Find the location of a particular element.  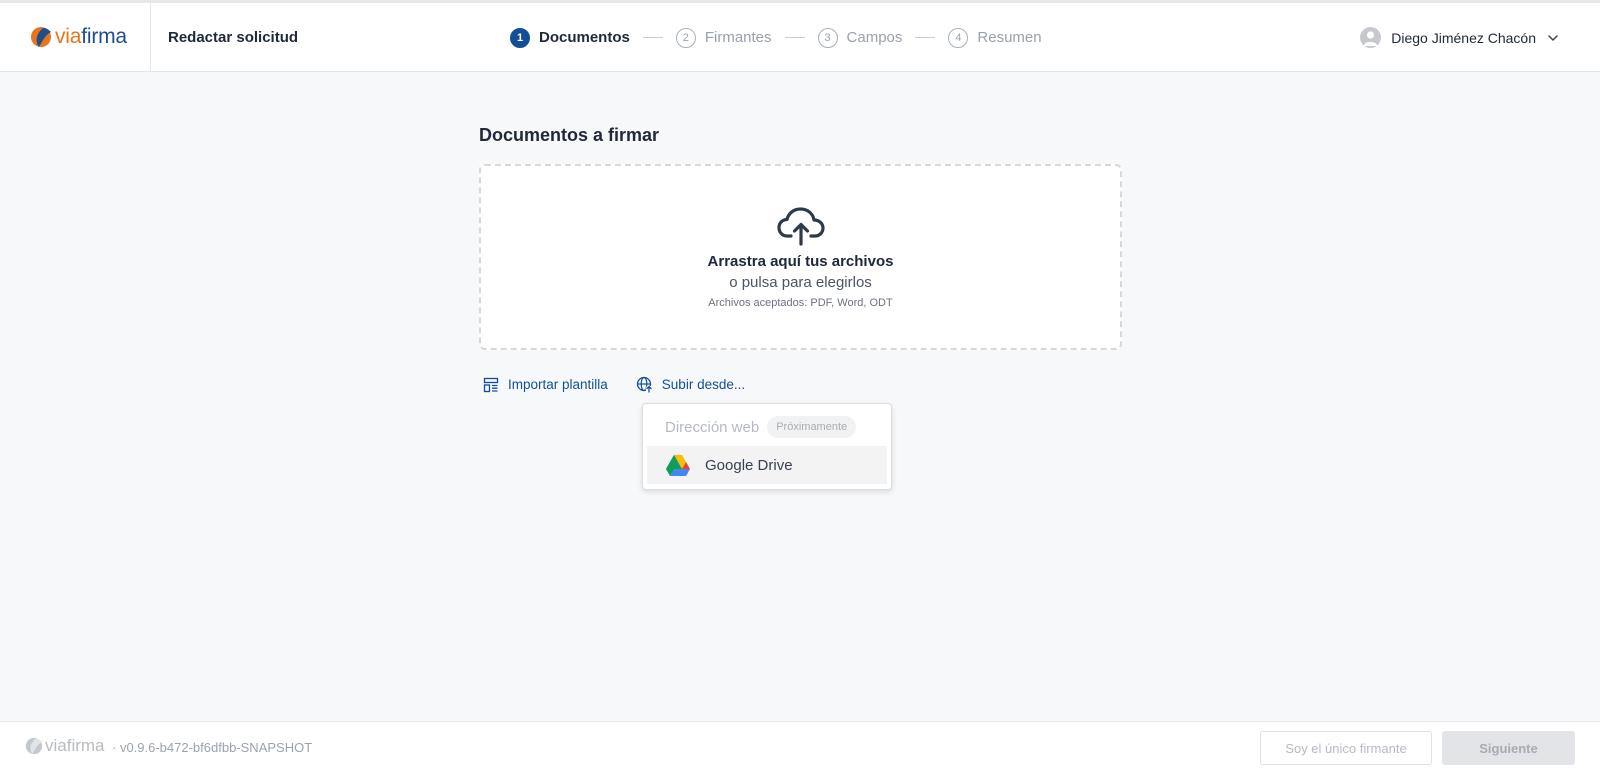

globe-upload-icon is located at coordinates (644, 384).